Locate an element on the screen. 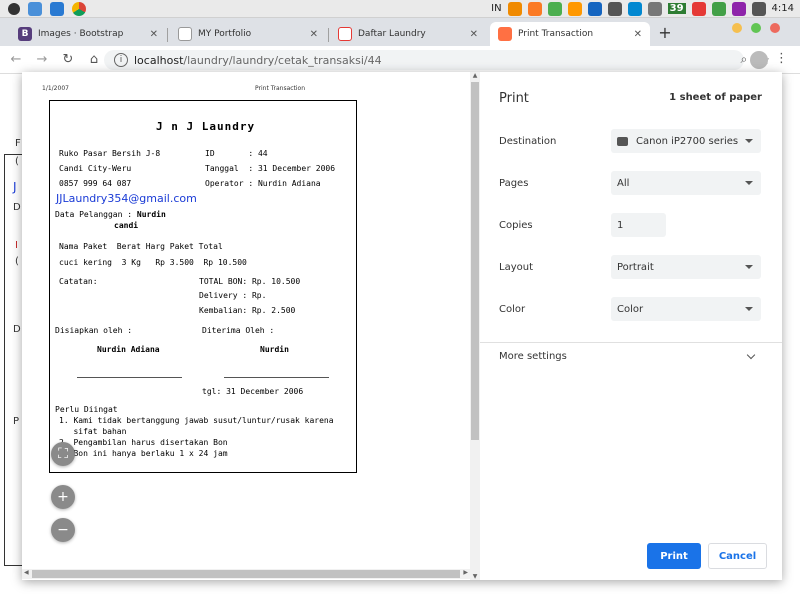 The image size is (800, 600). volume-icon is located at coordinates (758, 8).